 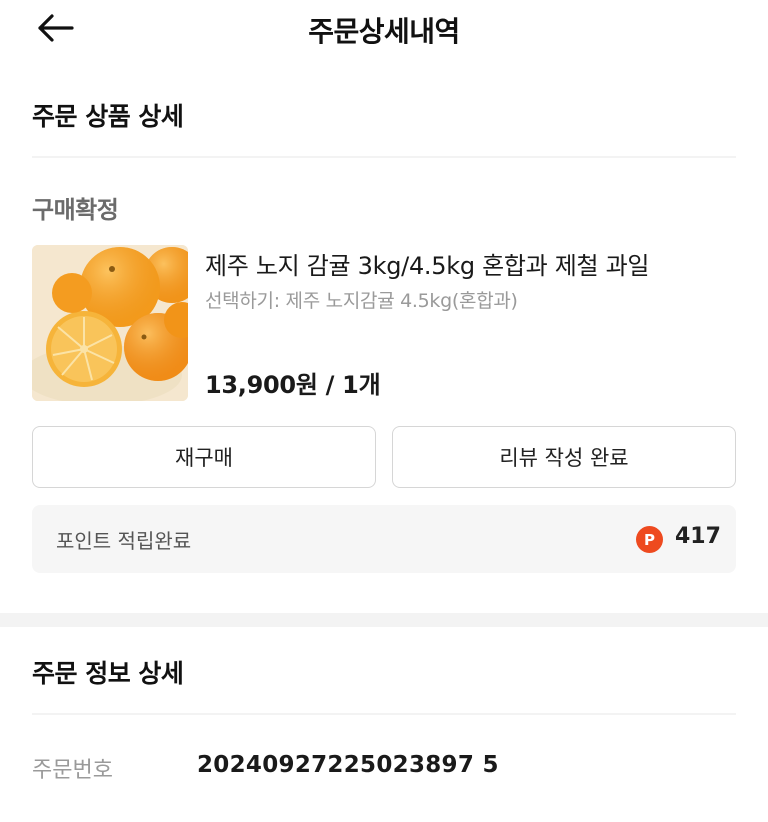 I want to click on tangerine-image, so click(x=110, y=323).